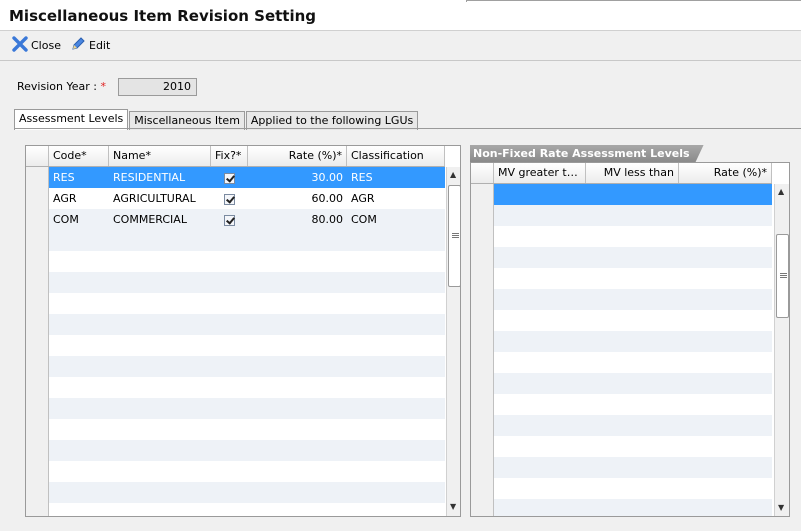  What do you see at coordinates (46, 45) in the screenshot?
I see `close-label: Close` at bounding box center [46, 45].